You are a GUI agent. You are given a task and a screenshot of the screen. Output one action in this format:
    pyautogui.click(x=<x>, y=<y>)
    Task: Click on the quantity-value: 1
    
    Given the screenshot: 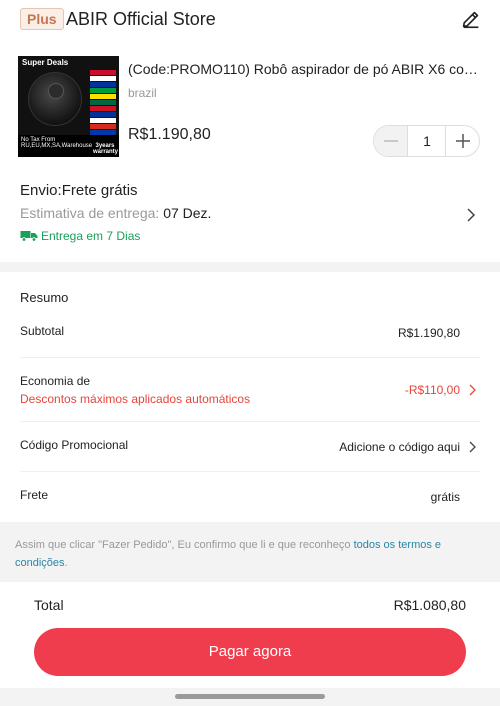 What is the action you would take?
    pyautogui.click(x=427, y=141)
    